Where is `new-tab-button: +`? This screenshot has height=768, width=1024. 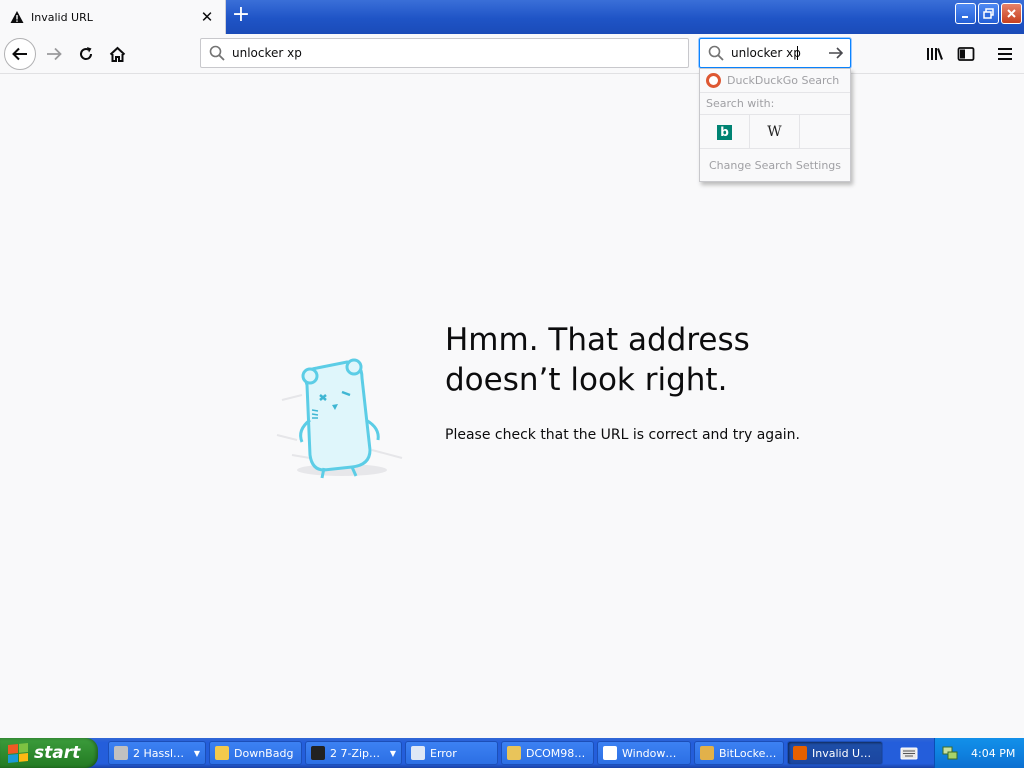 new-tab-button: + is located at coordinates (241, 16).